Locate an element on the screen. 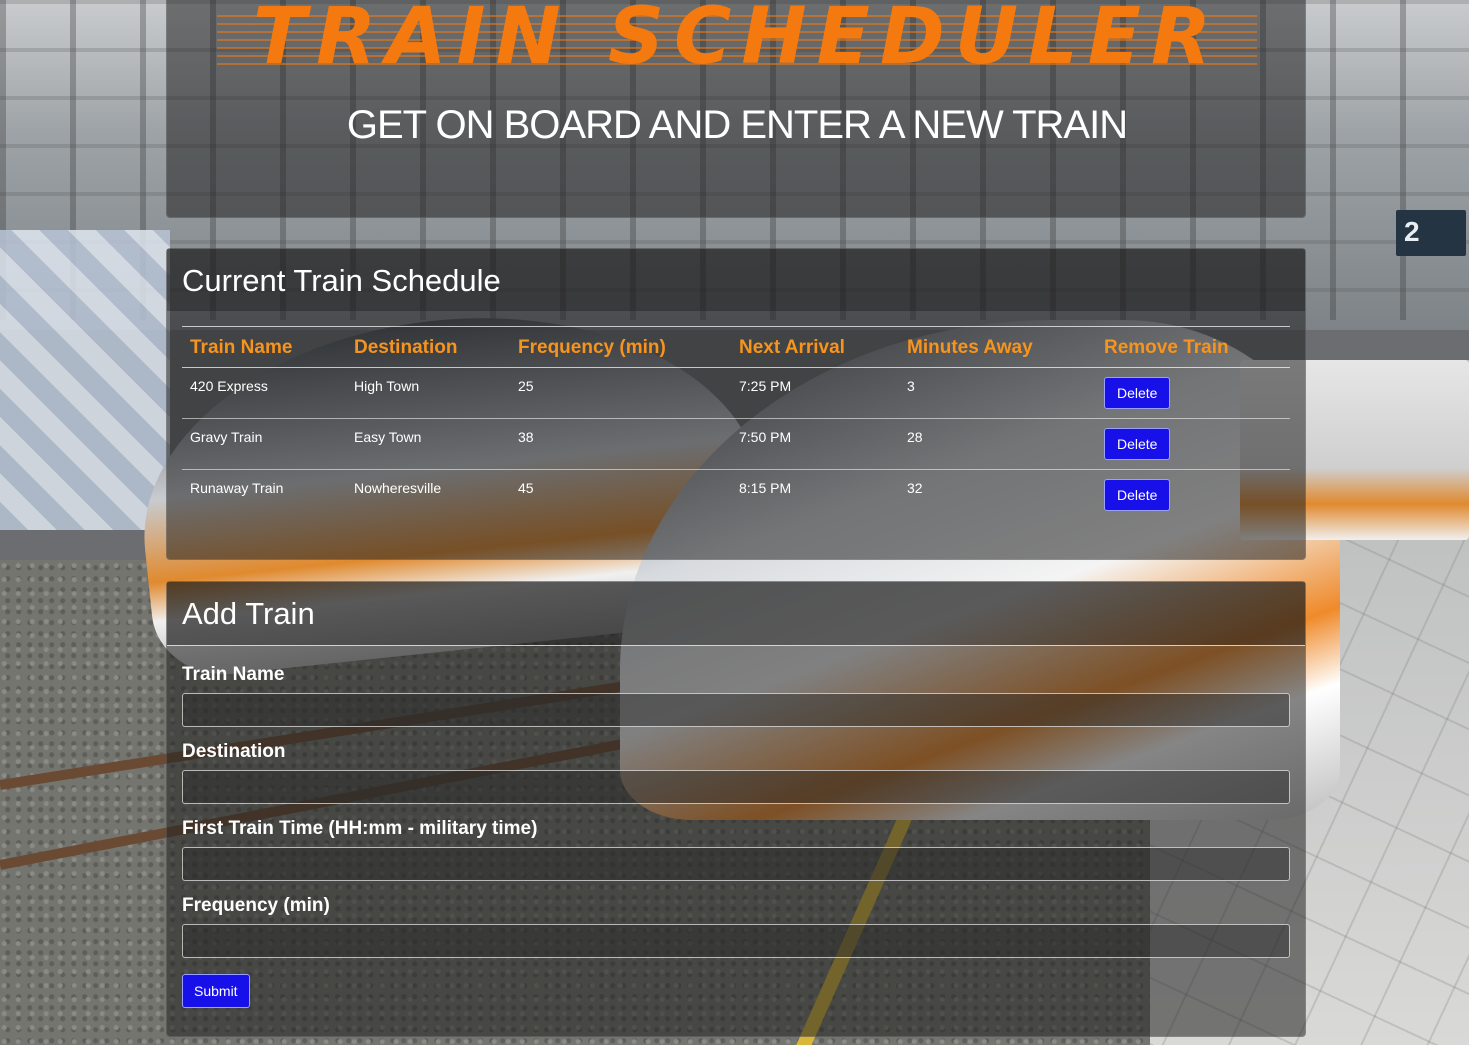 The height and width of the screenshot is (1045, 1469). cell-train-name: Runaway Train is located at coordinates (237, 488).